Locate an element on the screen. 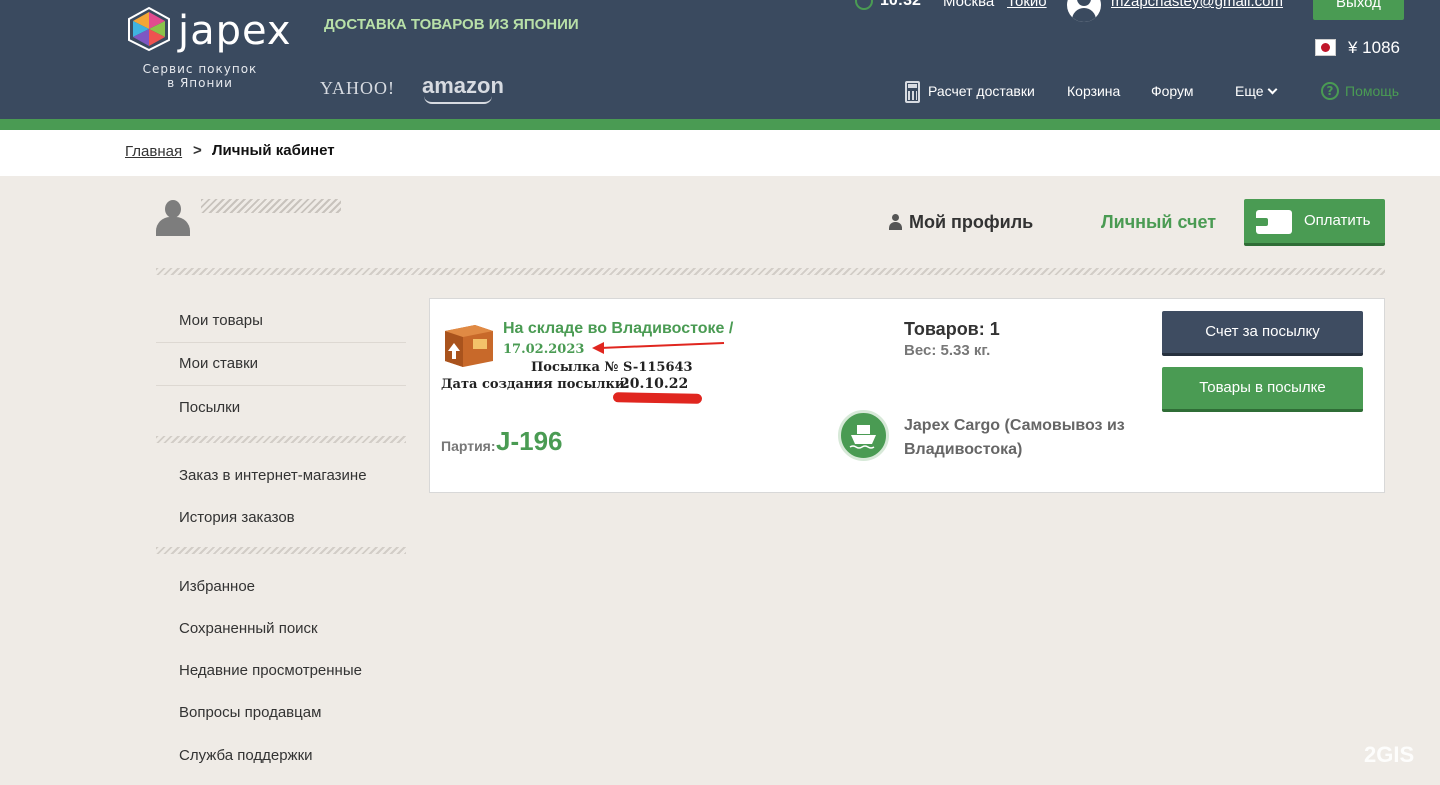 This screenshot has height=785, width=1440. nav-help: Помощь is located at coordinates (1372, 91).